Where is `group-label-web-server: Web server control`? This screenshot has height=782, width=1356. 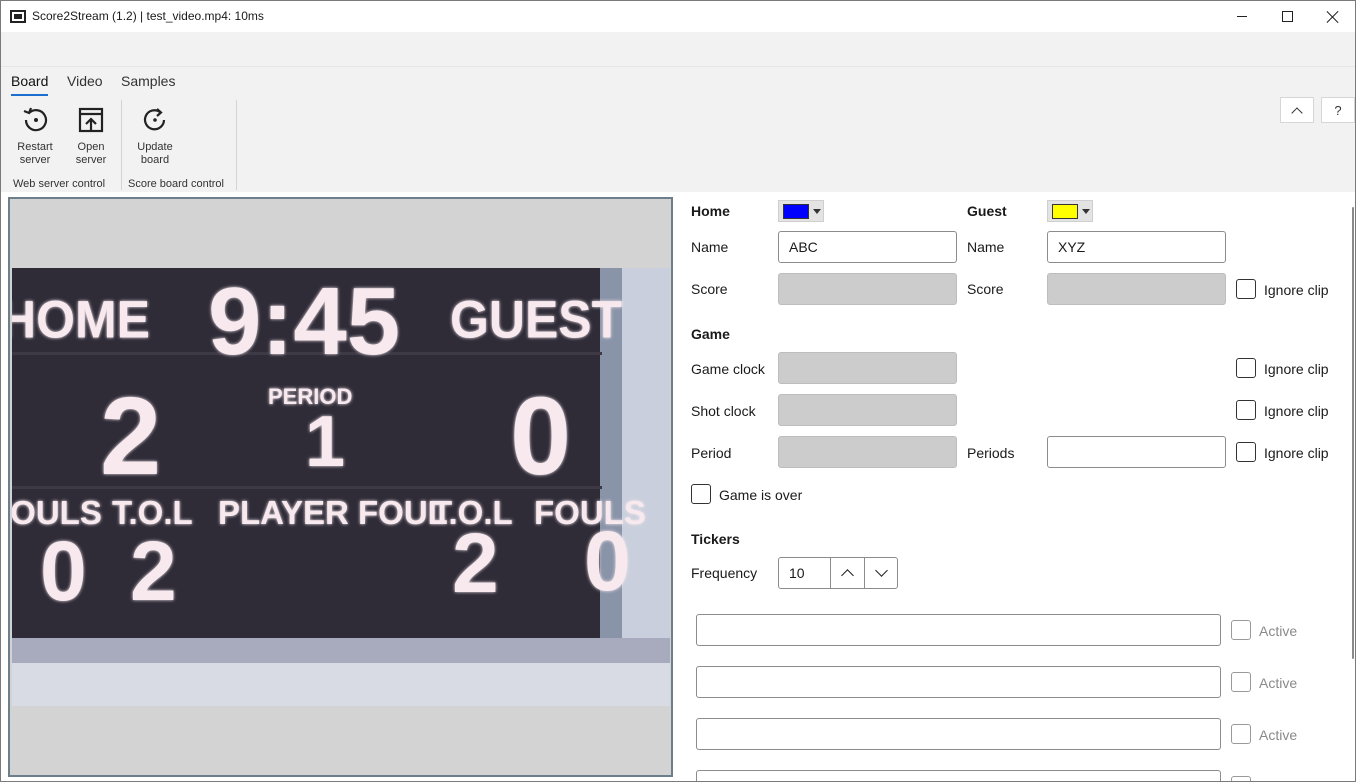 group-label-web-server: Web server control is located at coordinates (59, 184).